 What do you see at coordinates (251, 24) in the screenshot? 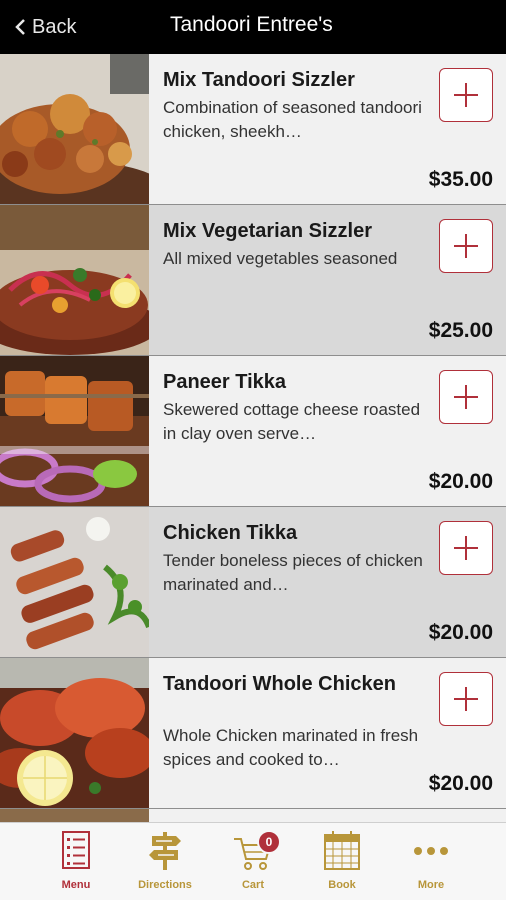
I see `page-title: Tandoori Entree's` at bounding box center [251, 24].